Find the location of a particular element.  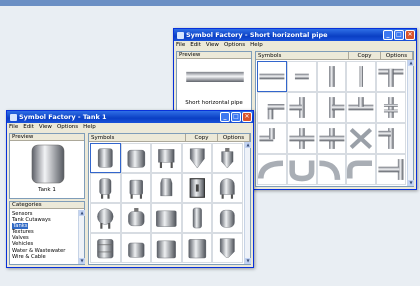

preview-caption: Short horizontal pipe is located at coordinates (214, 103).